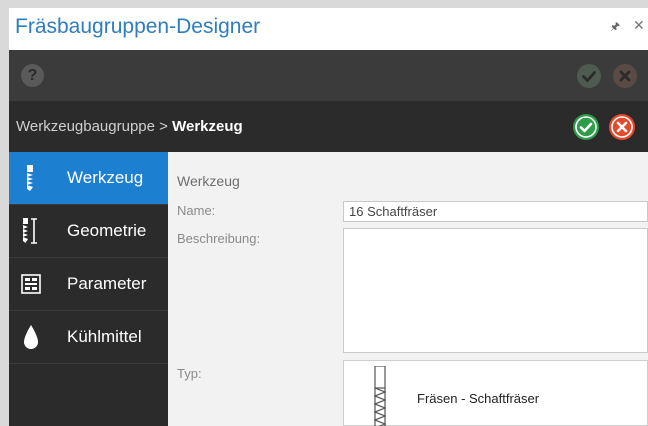 This screenshot has height=426, width=648. I want to click on sidebar-item-werkzeug: Werkzeug, so click(88, 178).